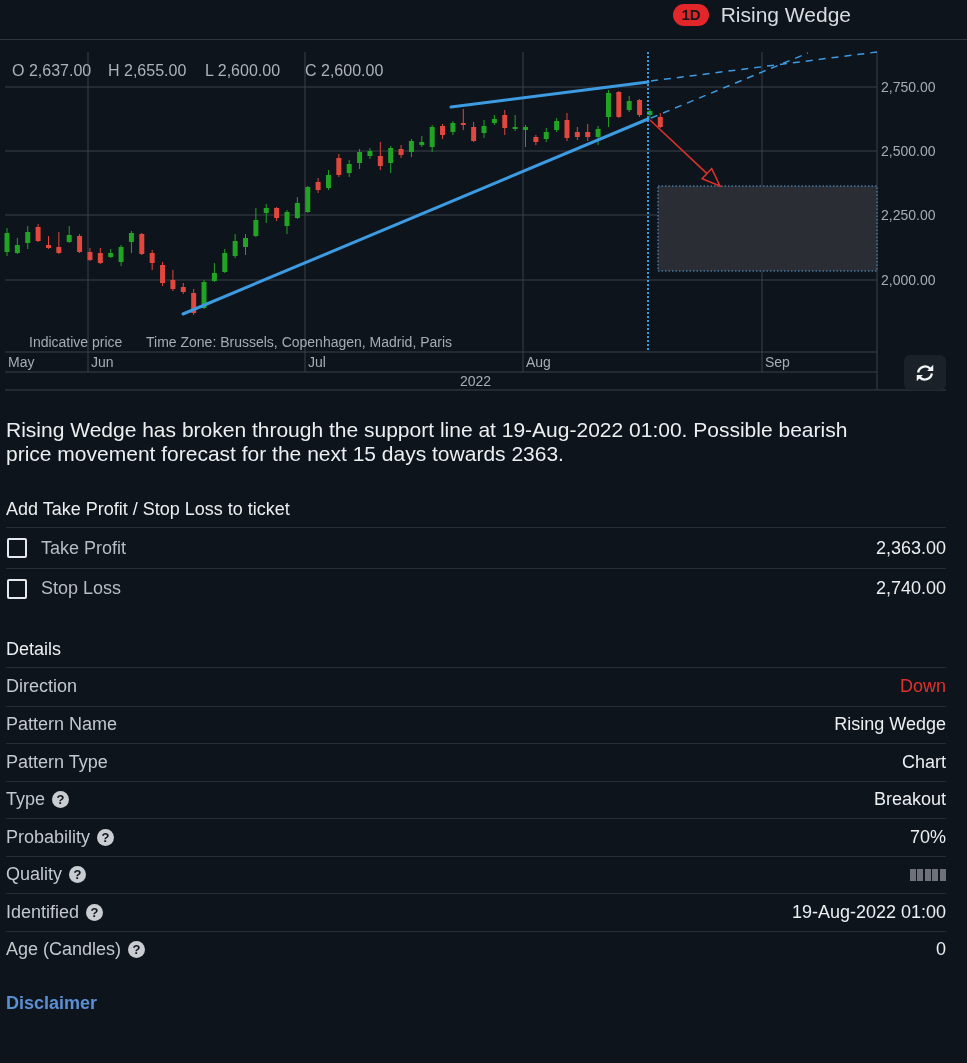  Describe the element at coordinates (922, 687) in the screenshot. I see `detail-value: Down` at that location.